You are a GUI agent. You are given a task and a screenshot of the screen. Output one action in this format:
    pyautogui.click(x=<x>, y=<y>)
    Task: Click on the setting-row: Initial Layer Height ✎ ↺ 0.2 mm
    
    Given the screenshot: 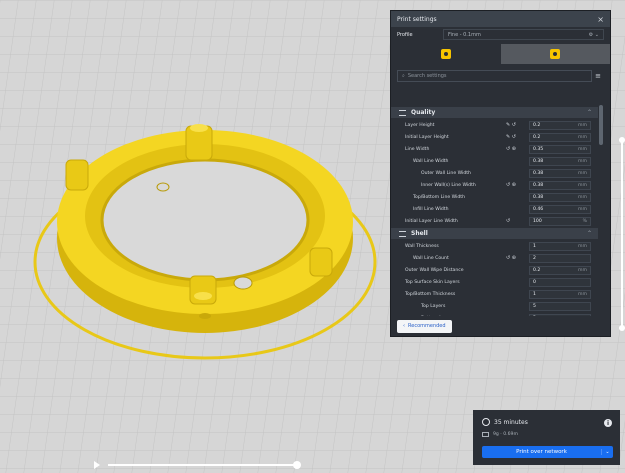 What is the action you would take?
    pyautogui.click(x=494, y=137)
    